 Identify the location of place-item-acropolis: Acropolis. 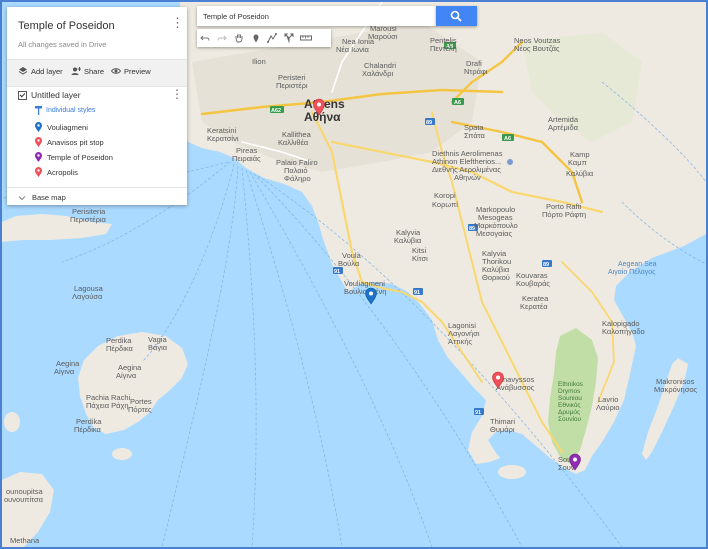
(56, 172).